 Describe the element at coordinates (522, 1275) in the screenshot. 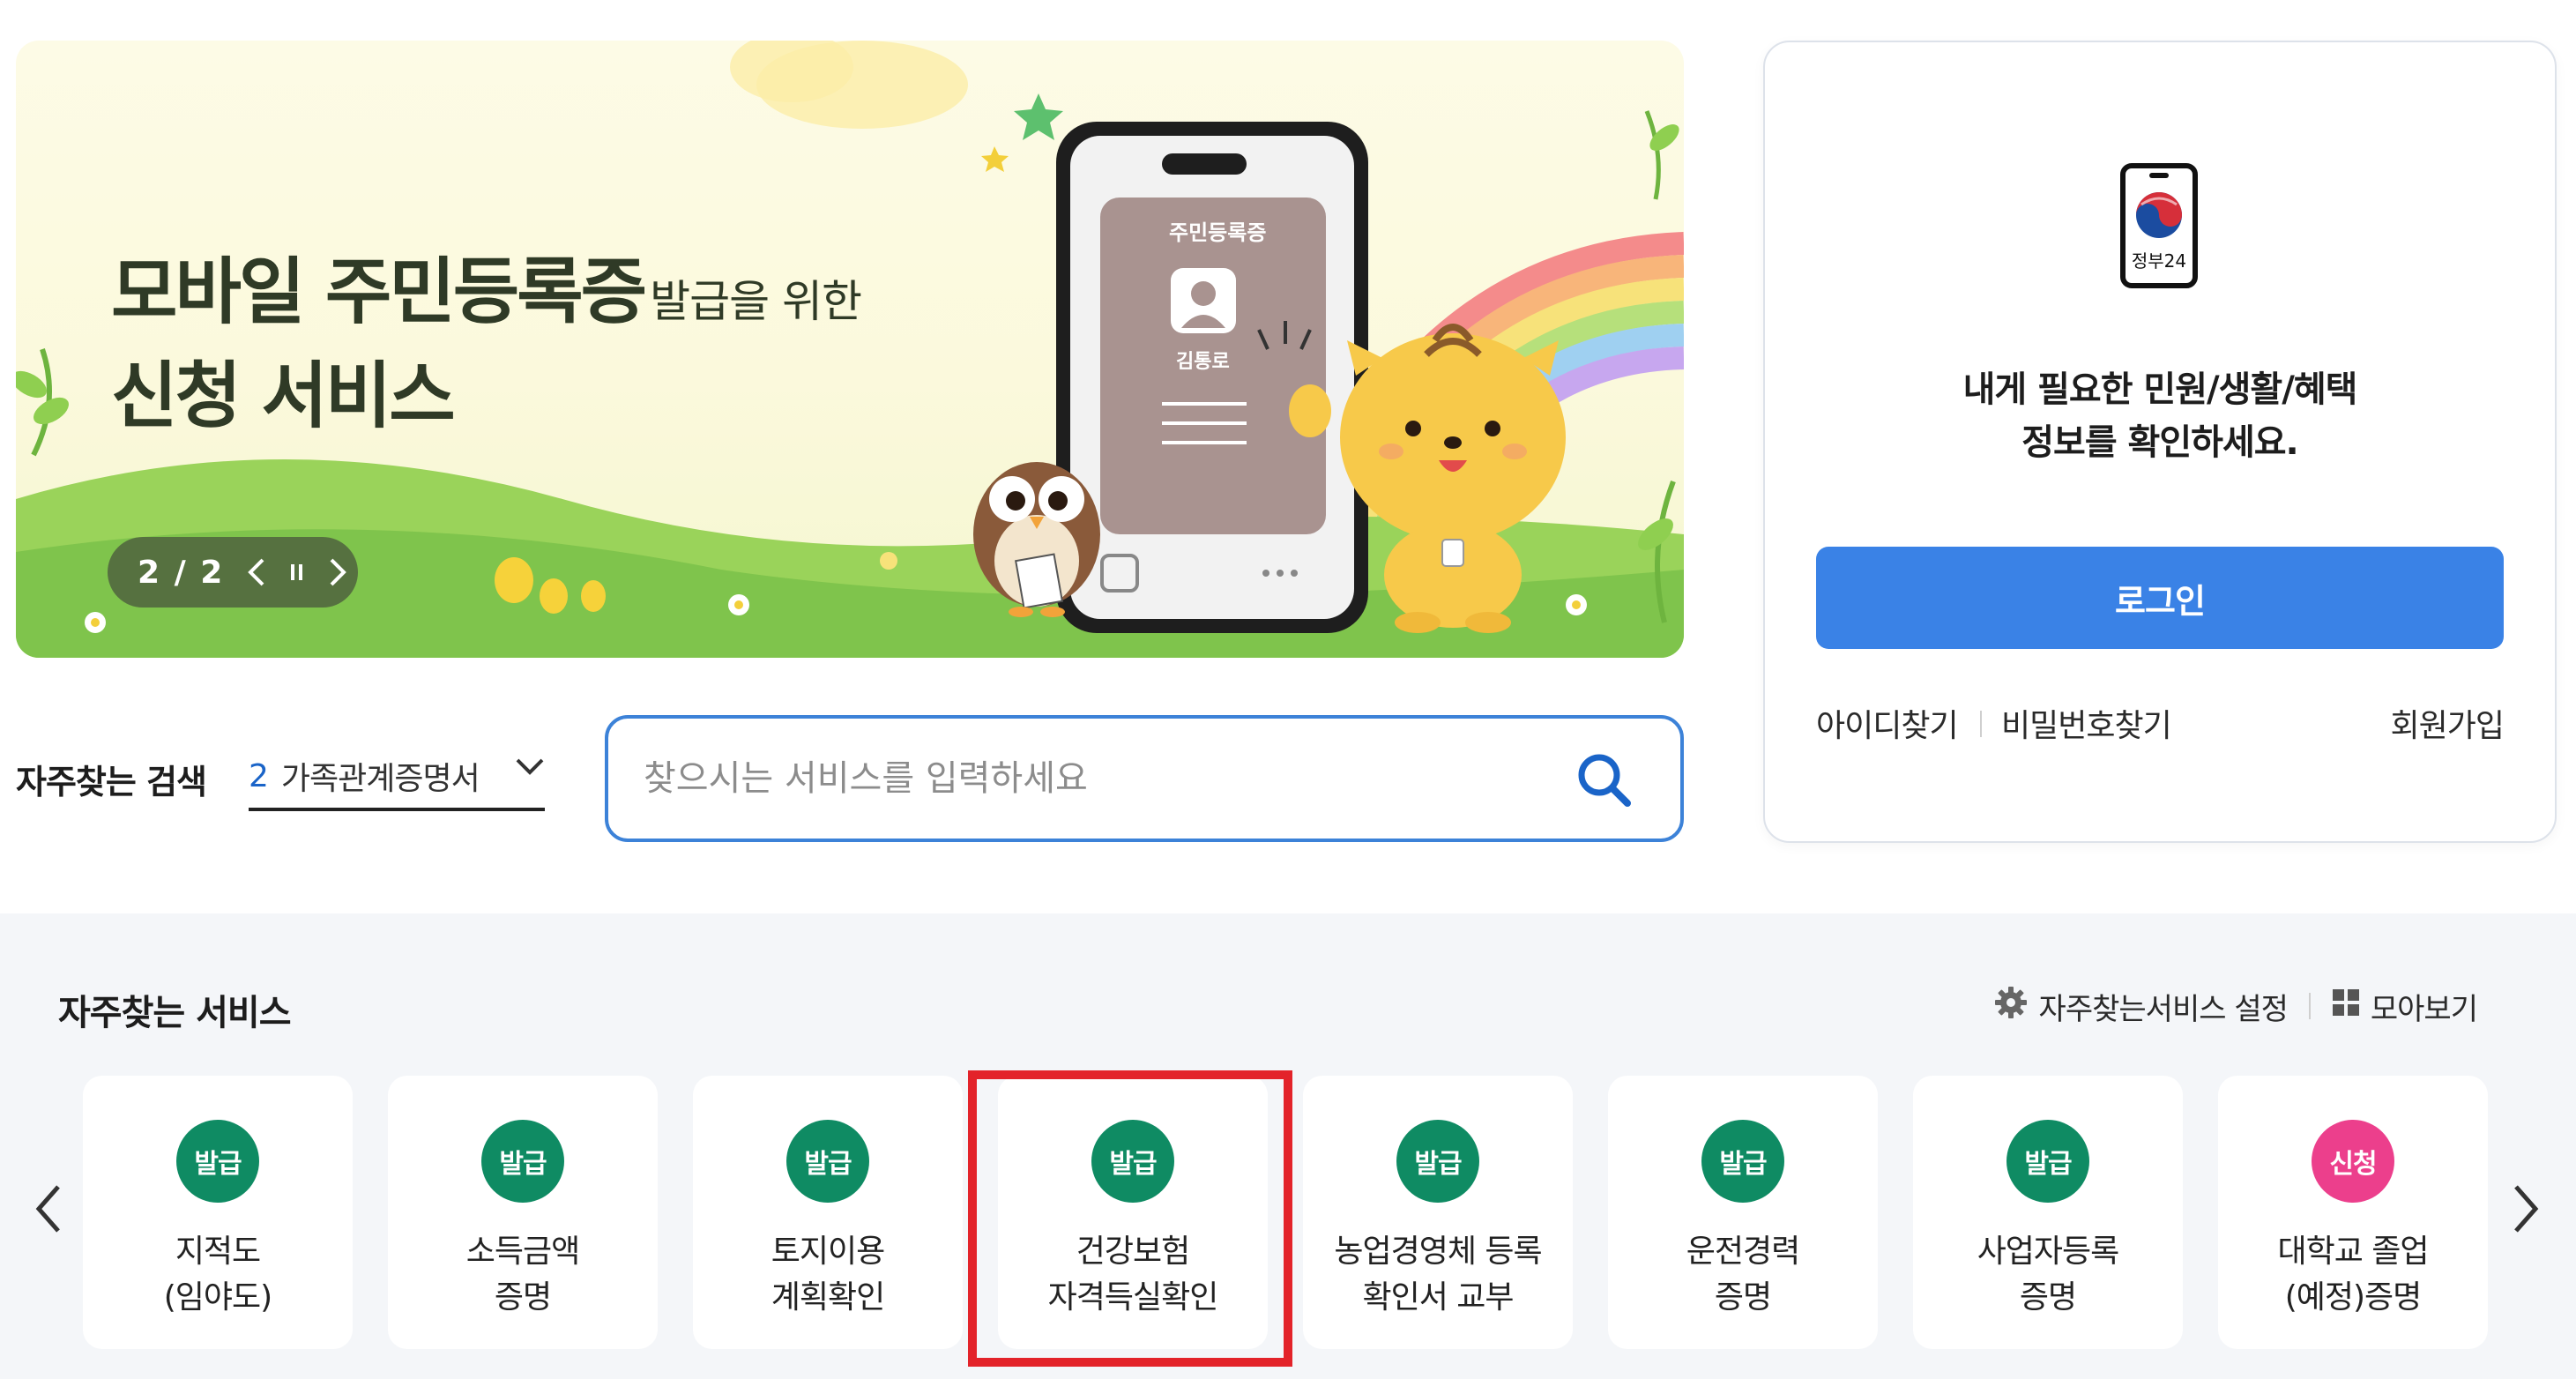

I see `service-name: 소득금액 증명` at that location.